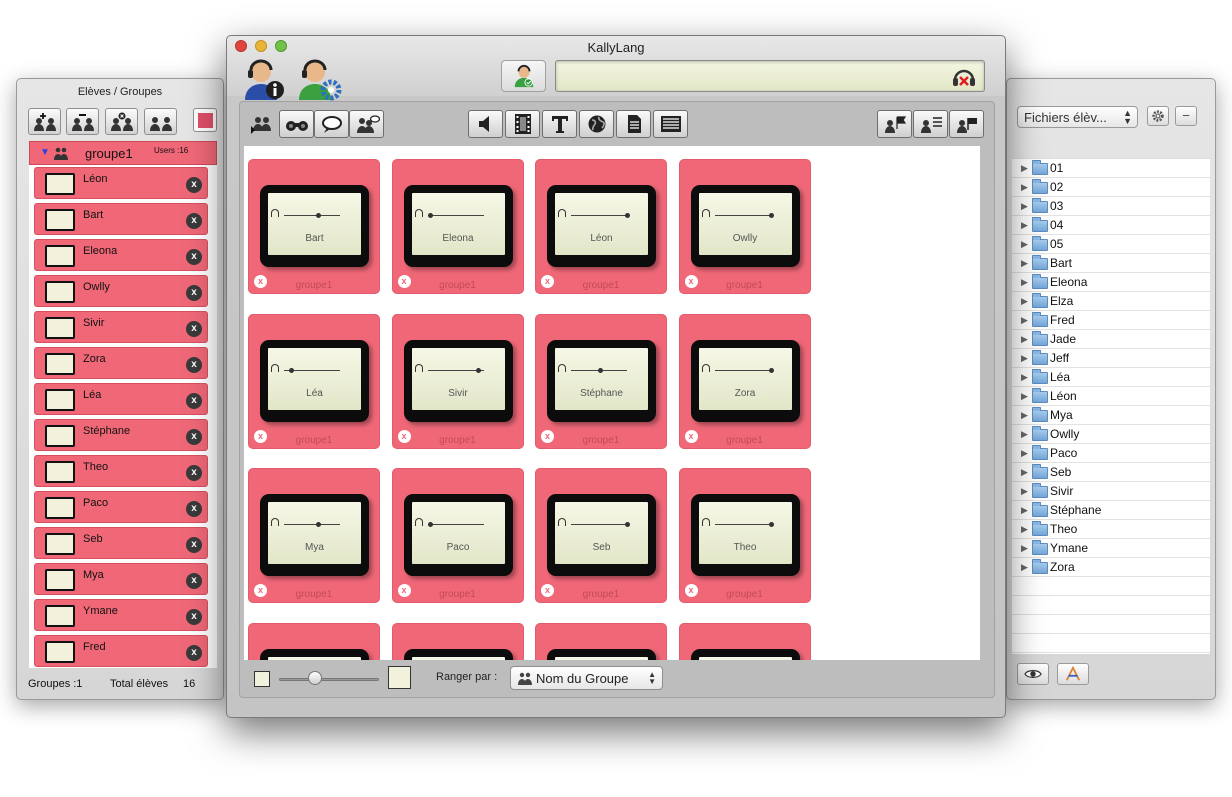 This screenshot has width=1232, height=797. What do you see at coordinates (601, 535) in the screenshot?
I see `student-card: Seb x groupe1` at bounding box center [601, 535].